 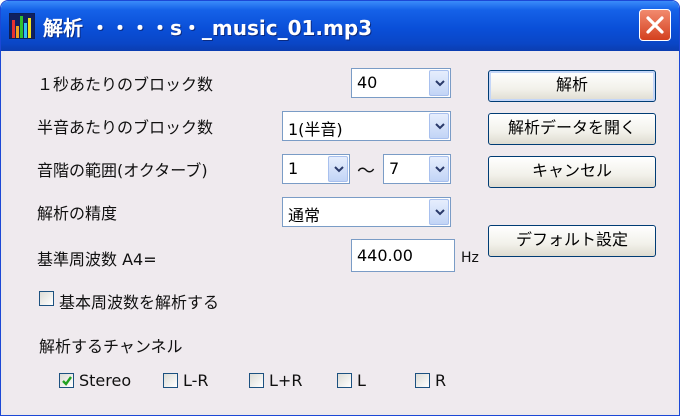 I want to click on channel-r-label: R, so click(x=440, y=380).